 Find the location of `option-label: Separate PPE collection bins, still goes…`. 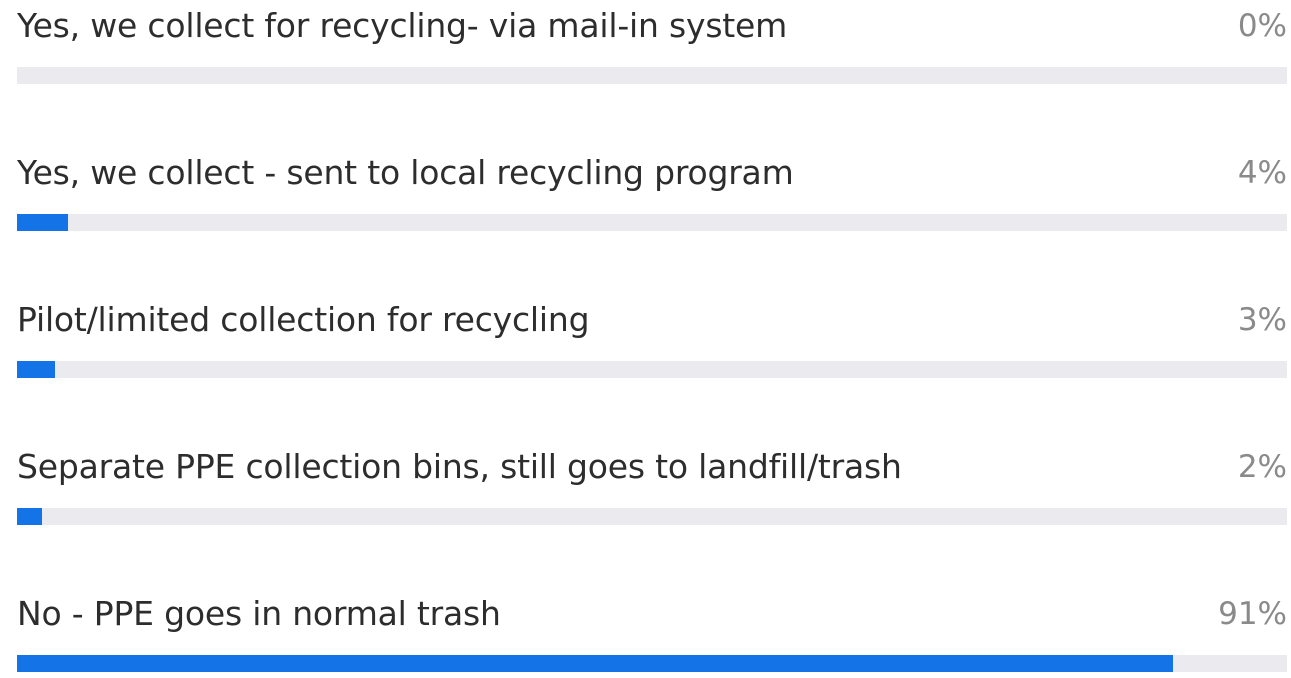

option-label: Separate PPE collection bins, still goes… is located at coordinates (459, 466).